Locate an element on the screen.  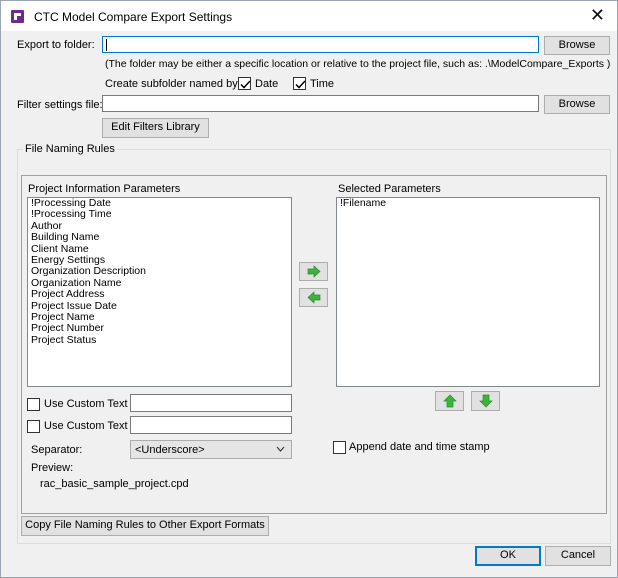
chevron-down-icon is located at coordinates (280, 449).